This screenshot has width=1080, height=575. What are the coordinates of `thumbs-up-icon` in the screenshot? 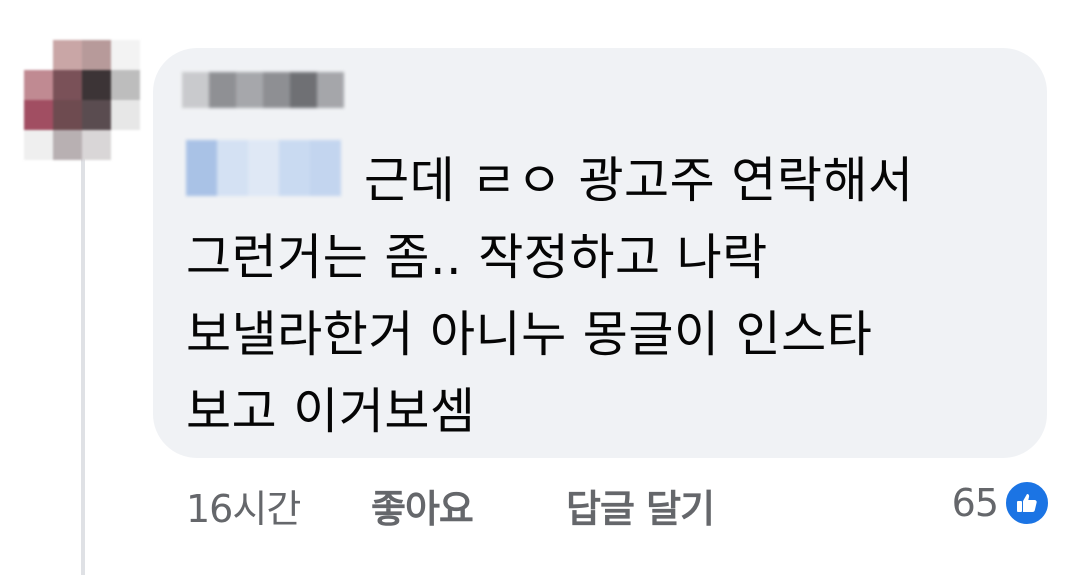 It's located at (1027, 503).